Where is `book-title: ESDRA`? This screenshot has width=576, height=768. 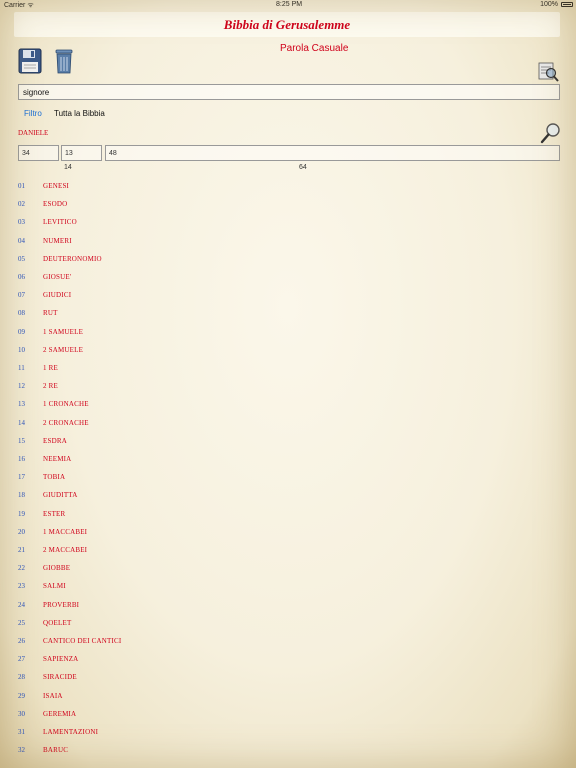
book-title: ESDRA is located at coordinates (55, 440).